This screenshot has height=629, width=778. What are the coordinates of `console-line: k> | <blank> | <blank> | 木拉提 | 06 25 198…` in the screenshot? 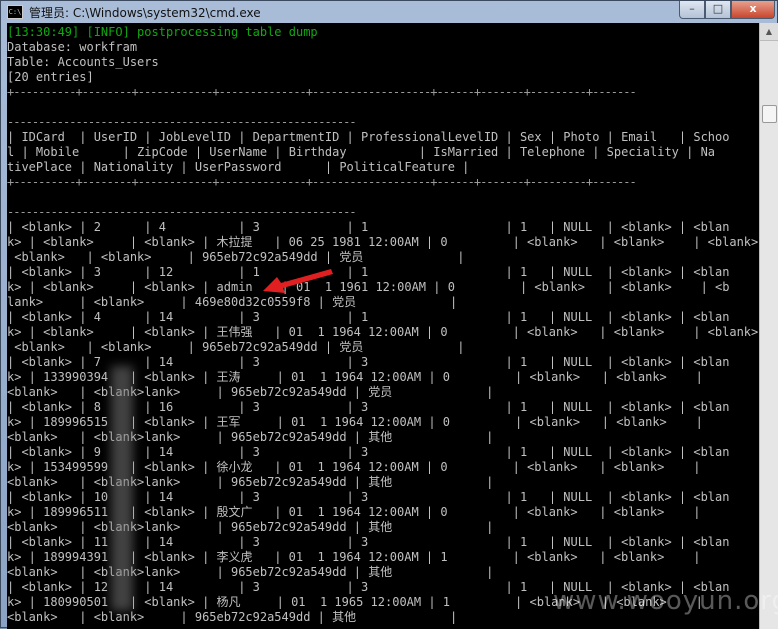 It's located at (383, 242).